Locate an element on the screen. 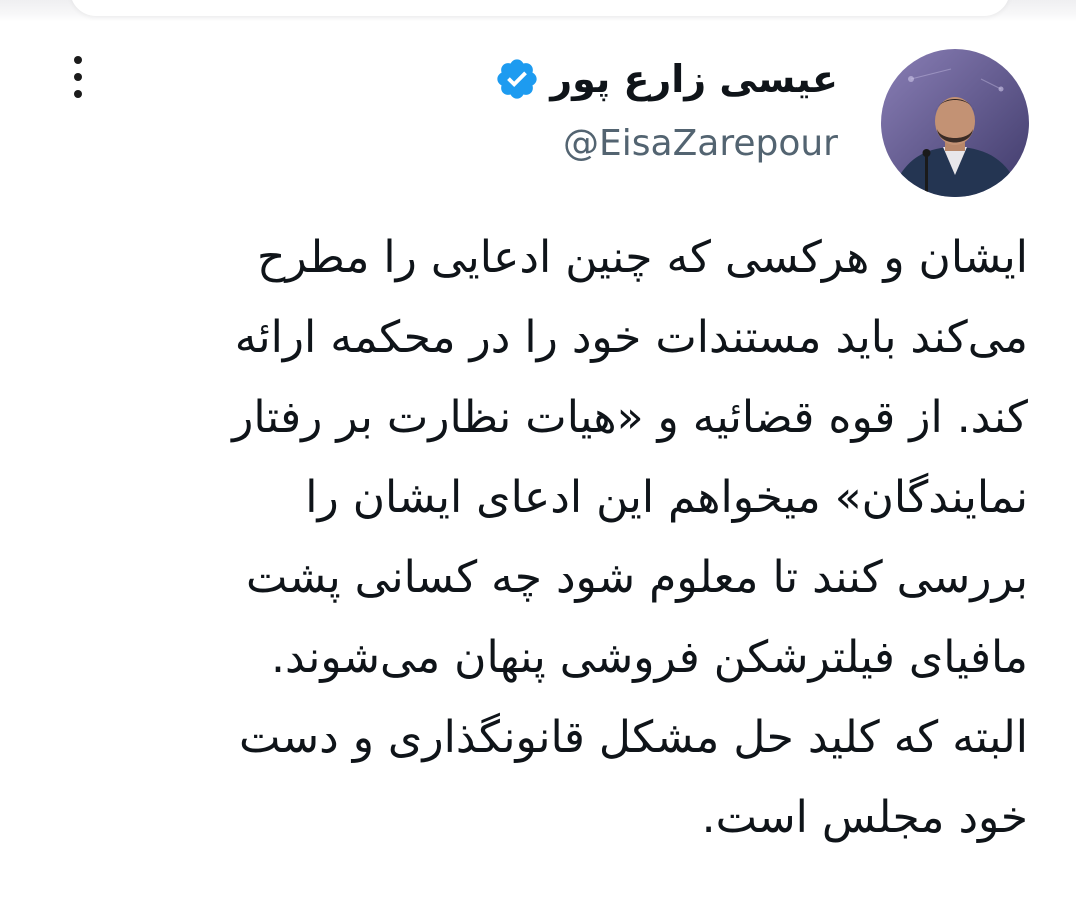 This screenshot has height=897, width=1076. avatar-photo is located at coordinates (955, 123).